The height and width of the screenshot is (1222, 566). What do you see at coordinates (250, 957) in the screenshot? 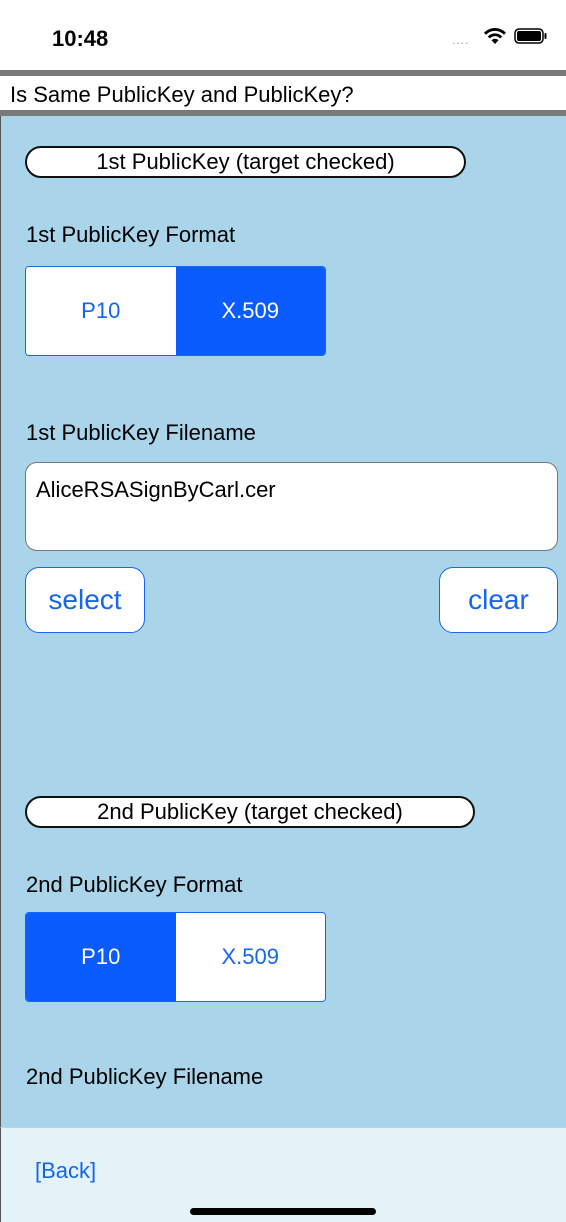
I see `second-format-option-x509: X.509` at bounding box center [250, 957].